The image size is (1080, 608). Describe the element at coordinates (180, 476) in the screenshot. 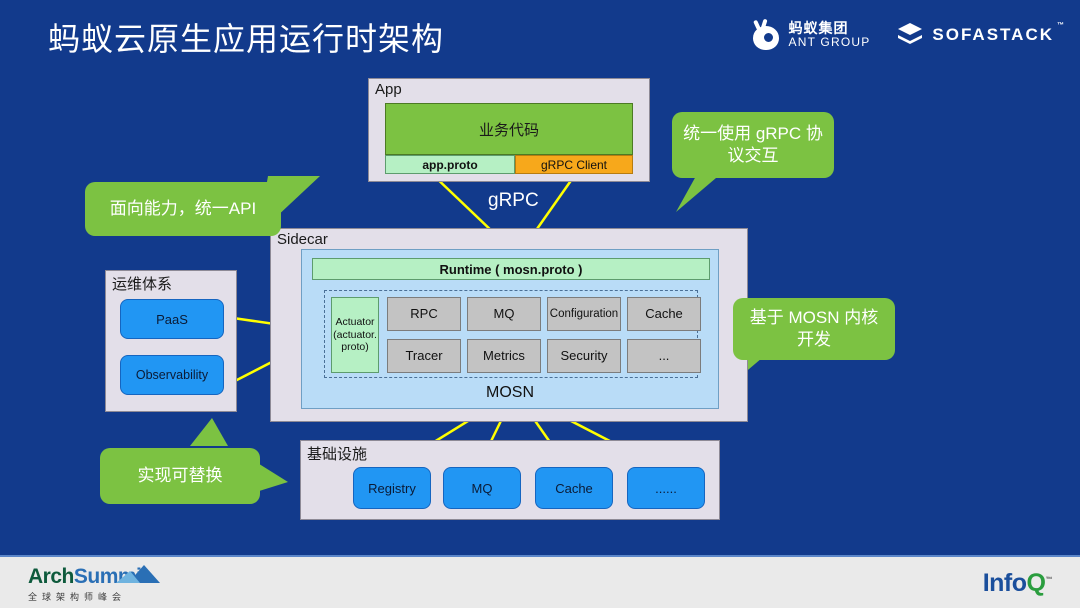

I see `callout-replaceable: 实现可替换` at that location.